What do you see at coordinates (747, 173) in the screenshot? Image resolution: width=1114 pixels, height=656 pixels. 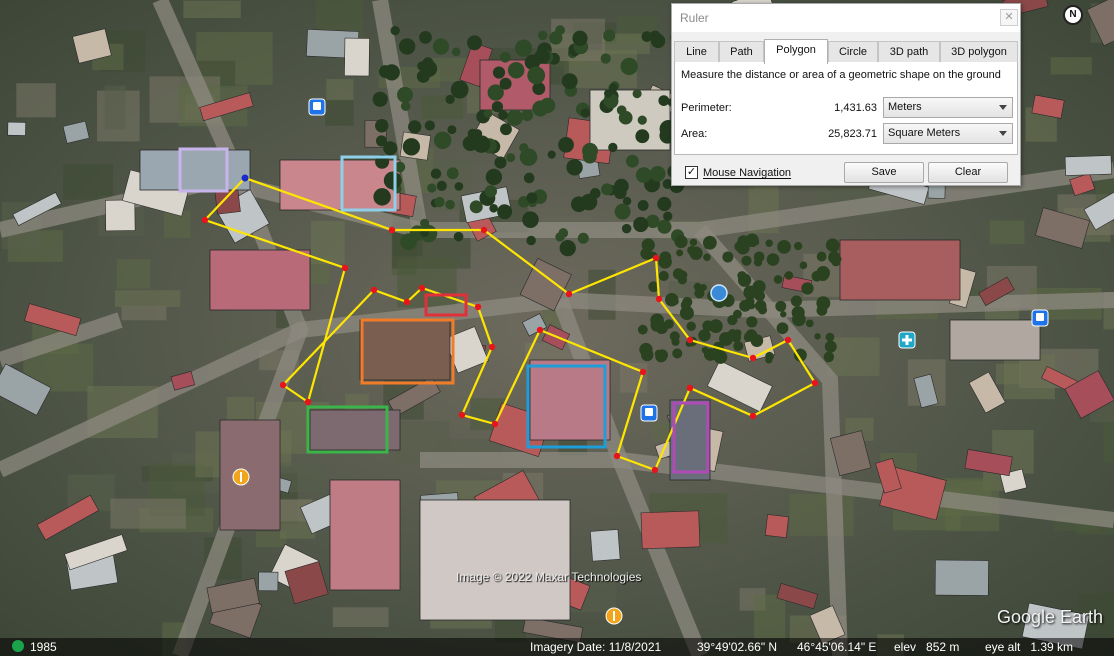 I see `mouse-navigation-label: Mouse Navigation` at bounding box center [747, 173].